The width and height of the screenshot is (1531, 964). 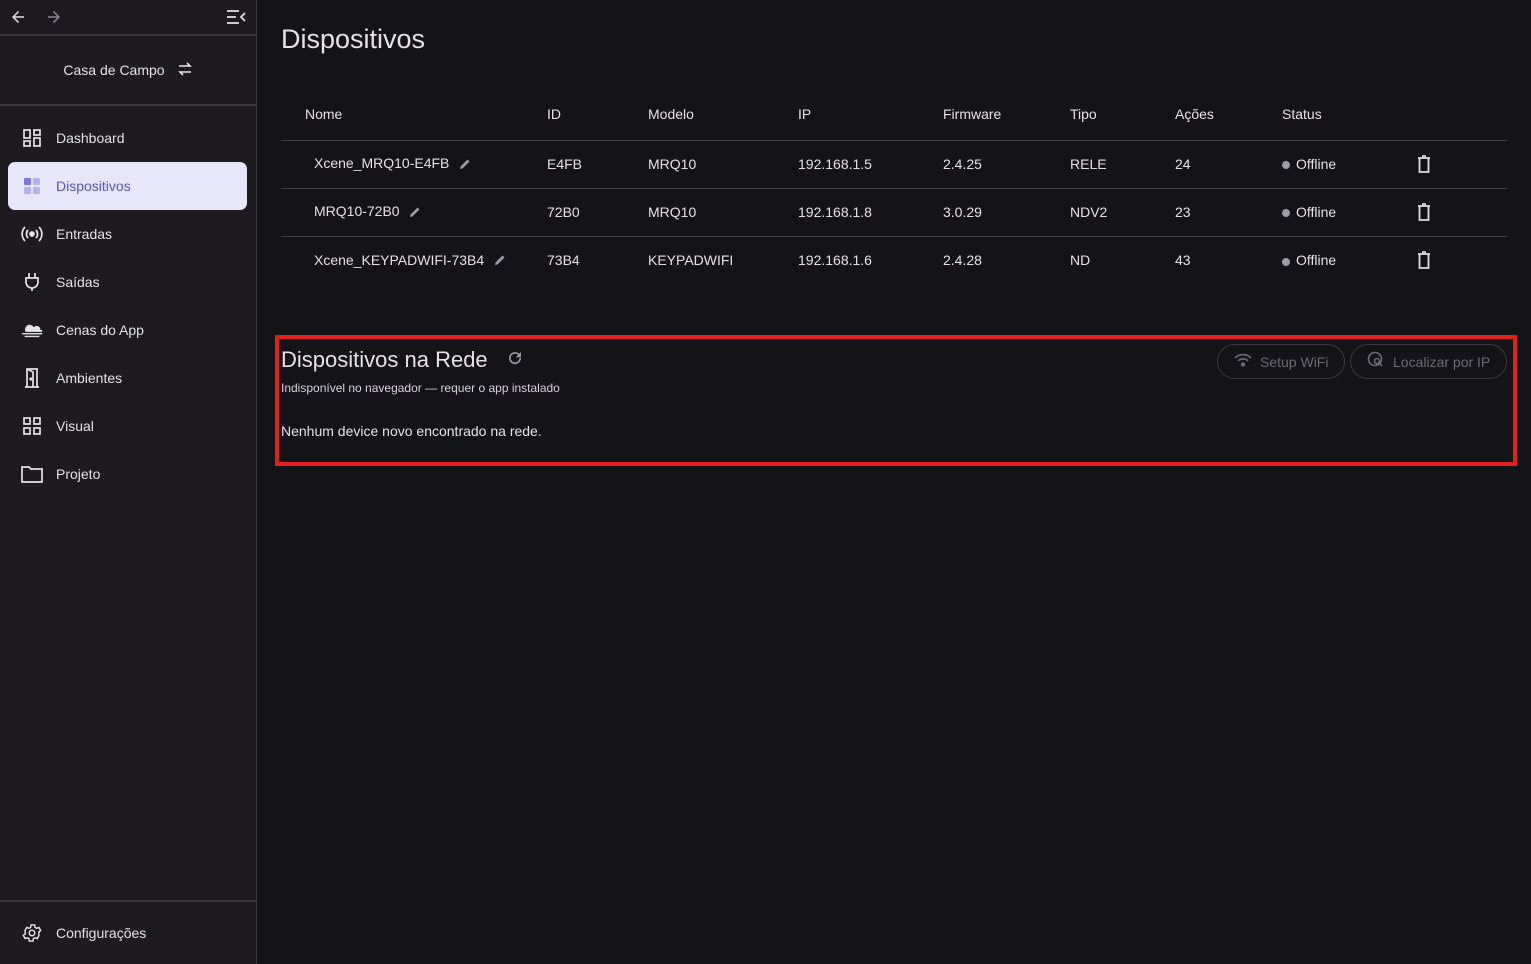 I want to click on devices-icon, so click(x=32, y=186).